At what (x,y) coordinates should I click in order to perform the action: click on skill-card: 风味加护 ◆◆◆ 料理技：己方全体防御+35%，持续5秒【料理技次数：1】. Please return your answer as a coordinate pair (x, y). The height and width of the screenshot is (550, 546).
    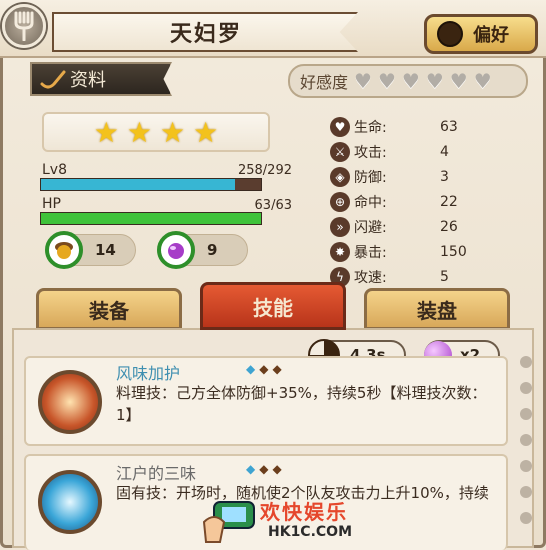
    Looking at the image, I should click on (266, 401).